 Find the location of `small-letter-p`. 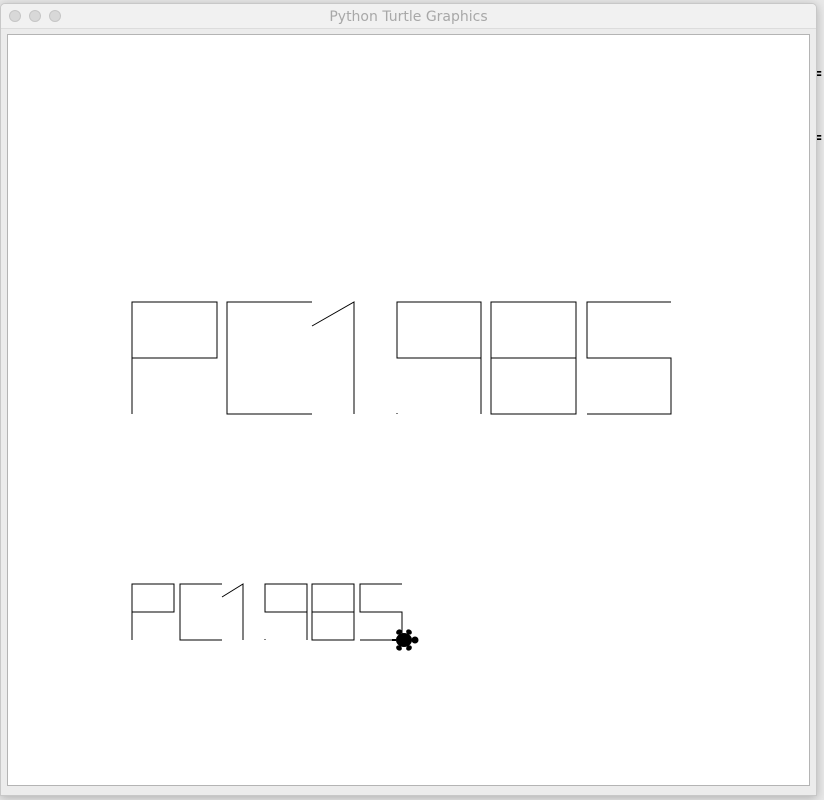

small-letter-p is located at coordinates (153, 611).